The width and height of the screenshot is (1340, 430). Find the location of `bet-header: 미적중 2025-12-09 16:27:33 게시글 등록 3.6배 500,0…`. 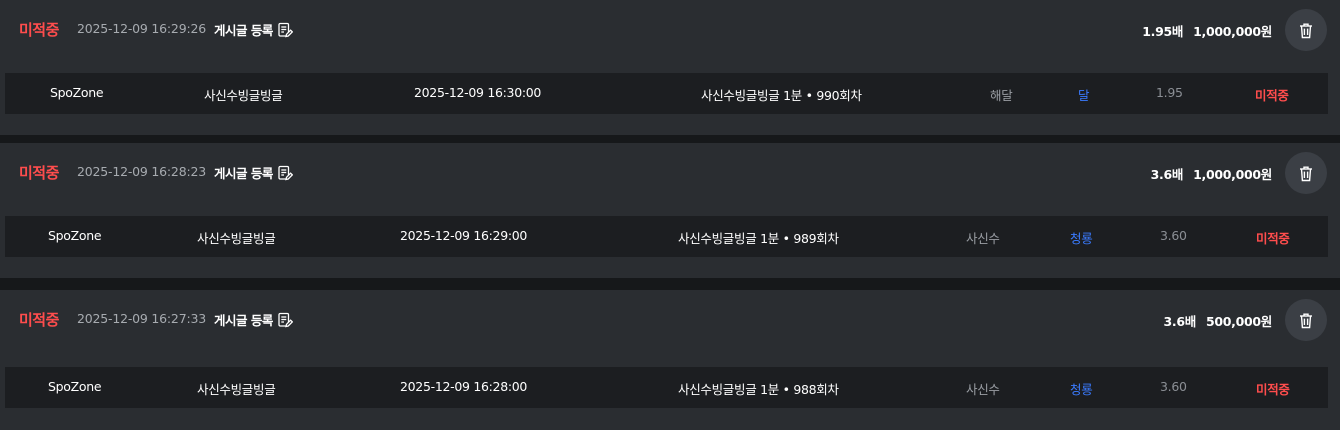

bet-header: 미적중 2025-12-09 16:27:33 게시글 등록 3.6배 500,0… is located at coordinates (670, 320).